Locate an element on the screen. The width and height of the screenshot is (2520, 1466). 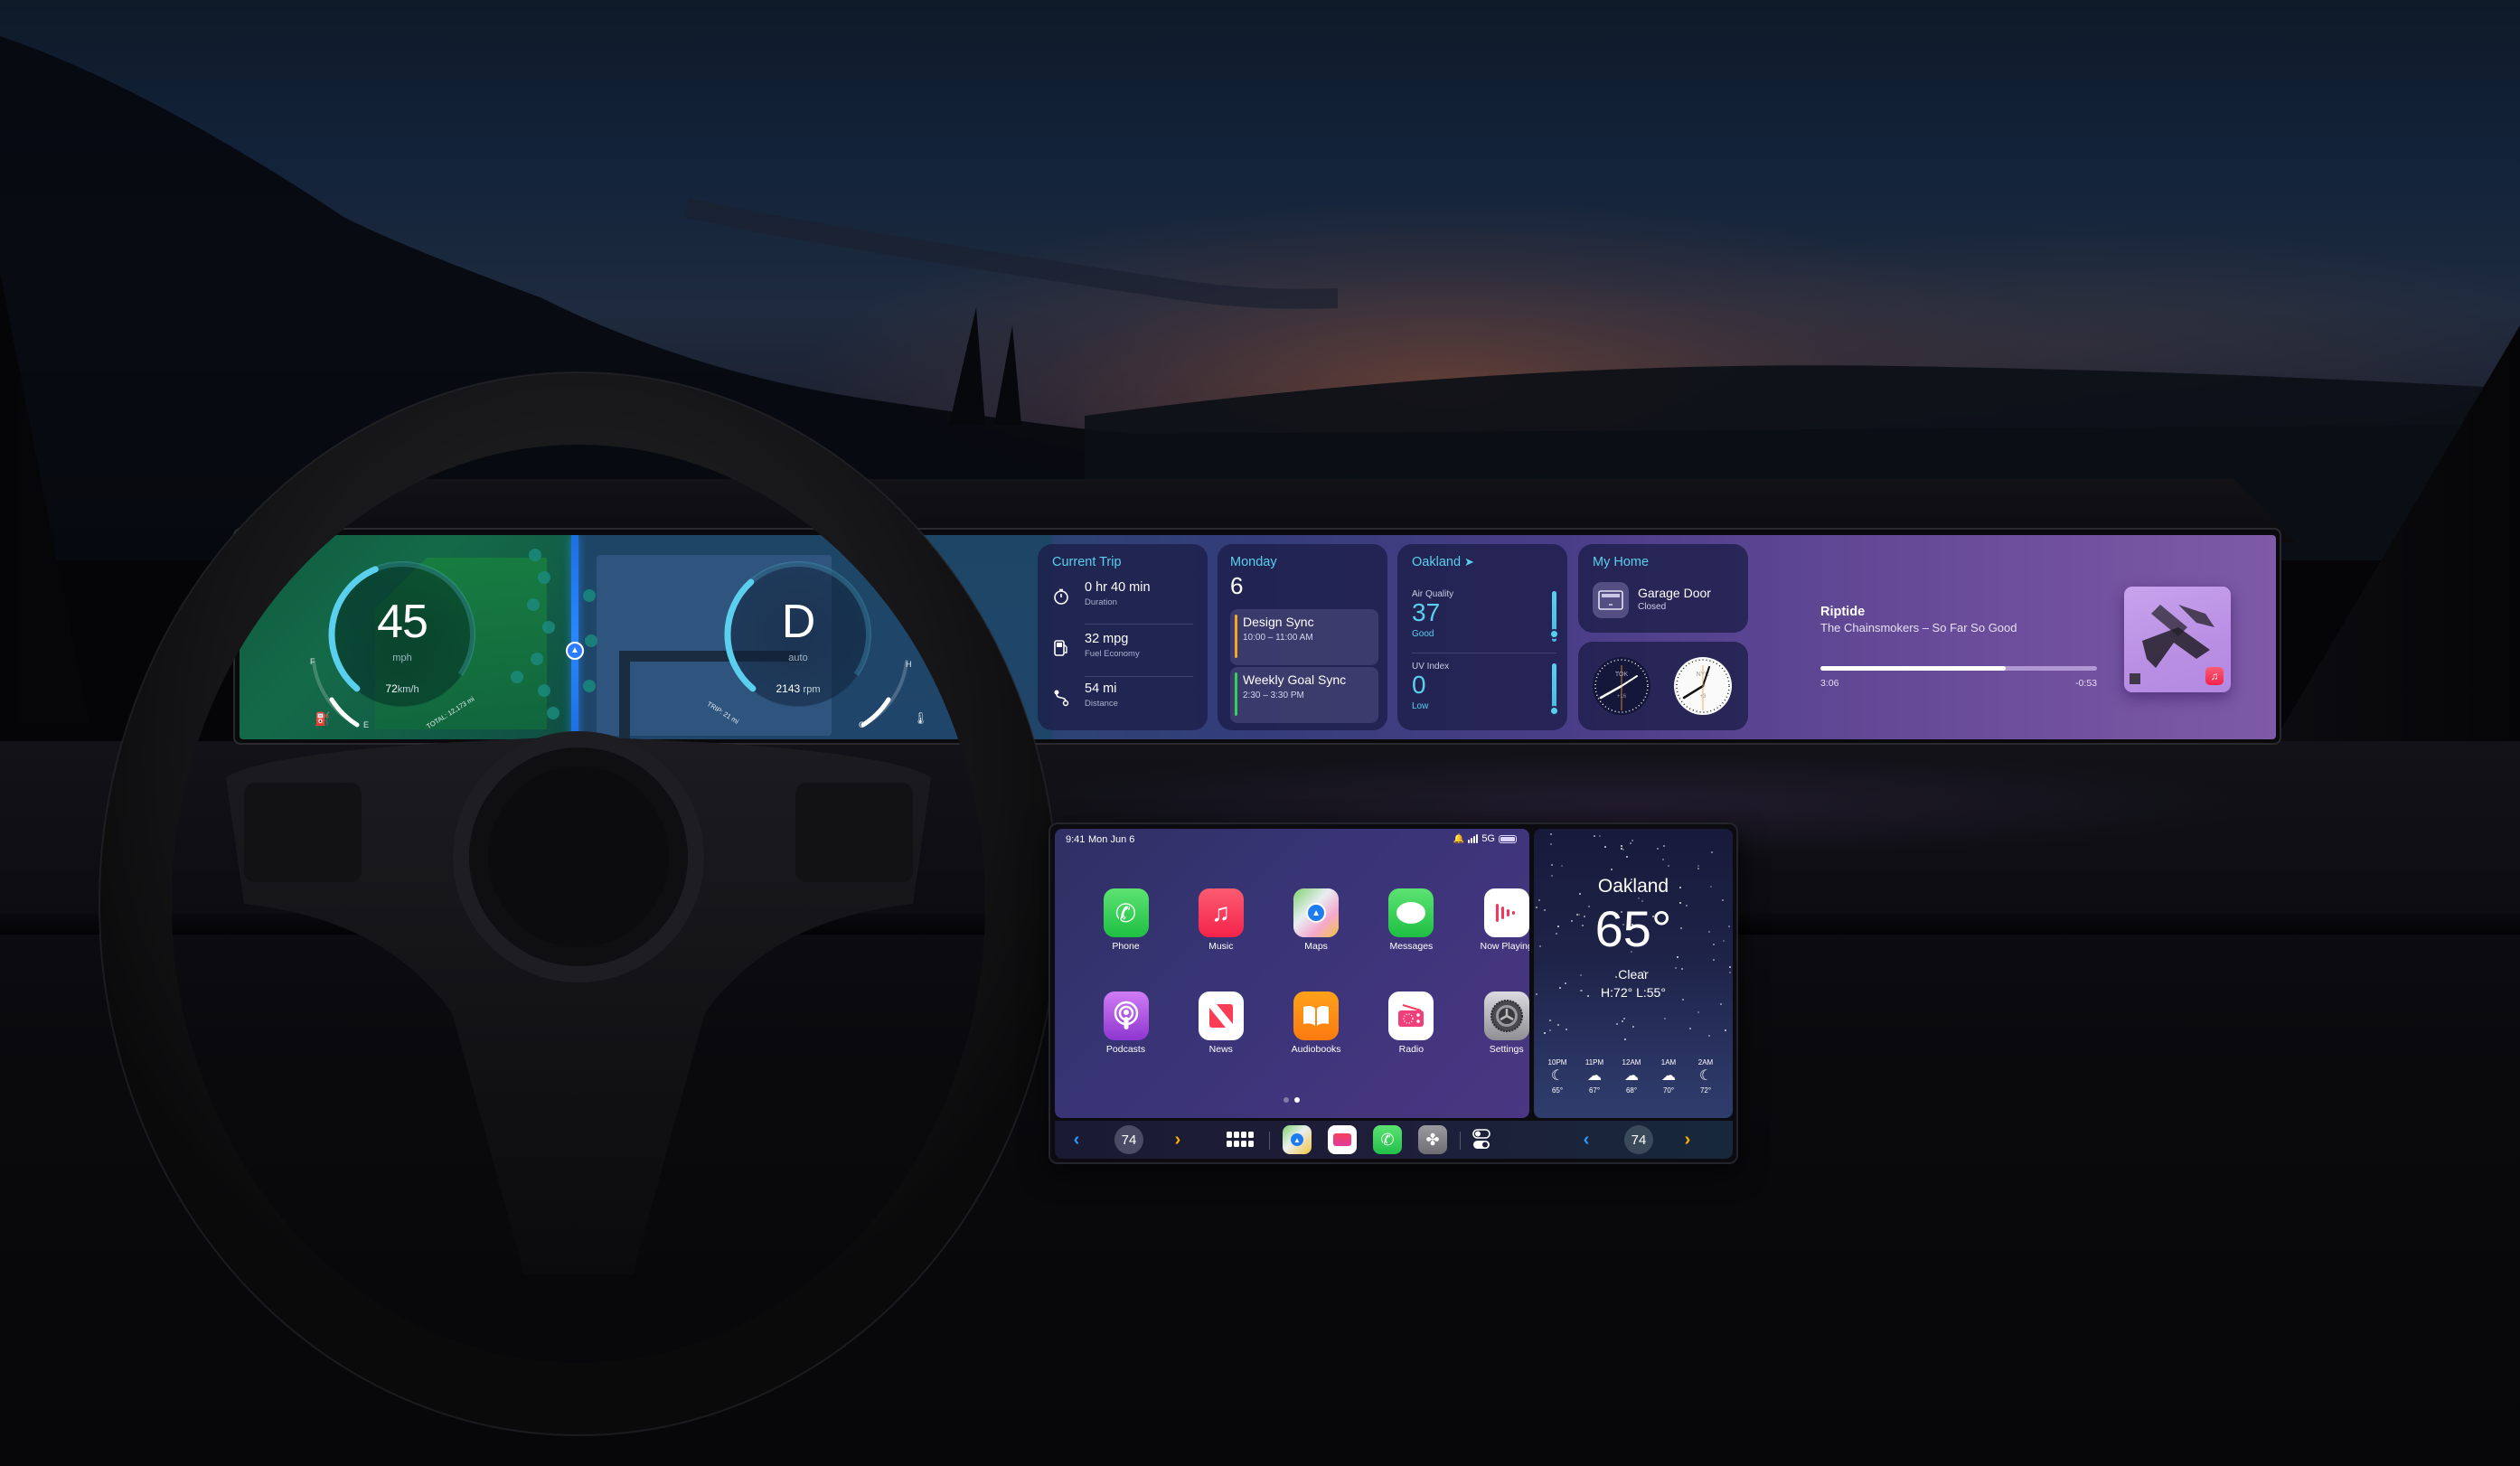
weather-condition: Clear is located at coordinates (1634, 974).